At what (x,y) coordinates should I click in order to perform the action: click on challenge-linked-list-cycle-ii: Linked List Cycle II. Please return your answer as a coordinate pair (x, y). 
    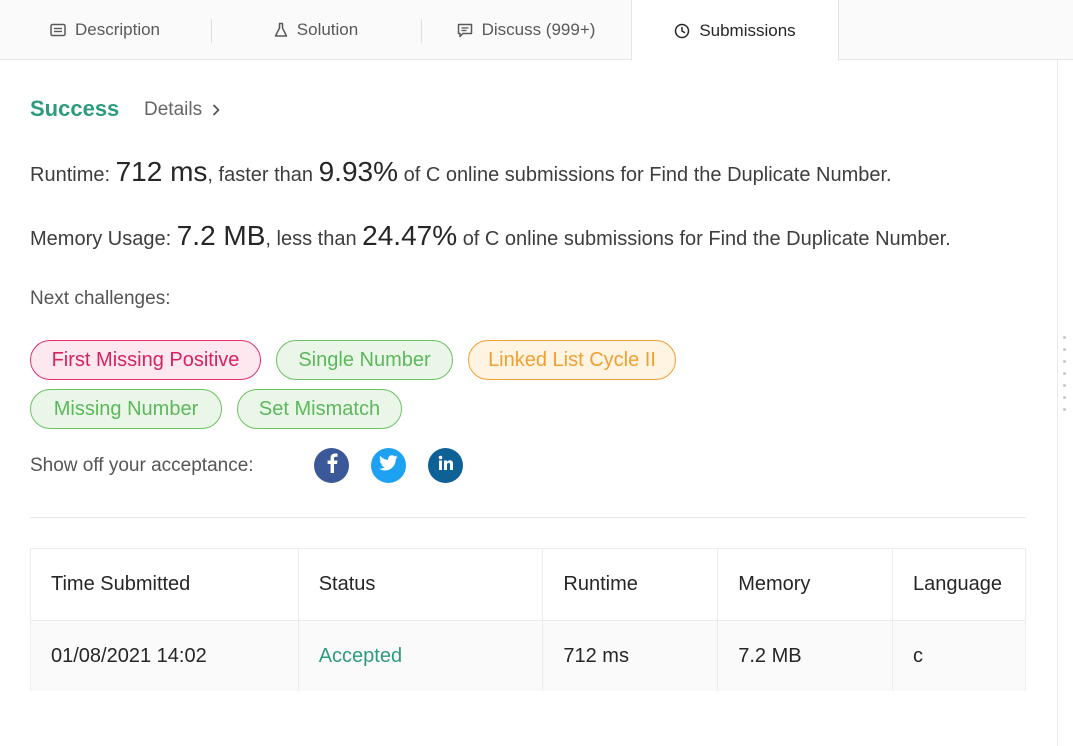
    Looking at the image, I should click on (572, 360).